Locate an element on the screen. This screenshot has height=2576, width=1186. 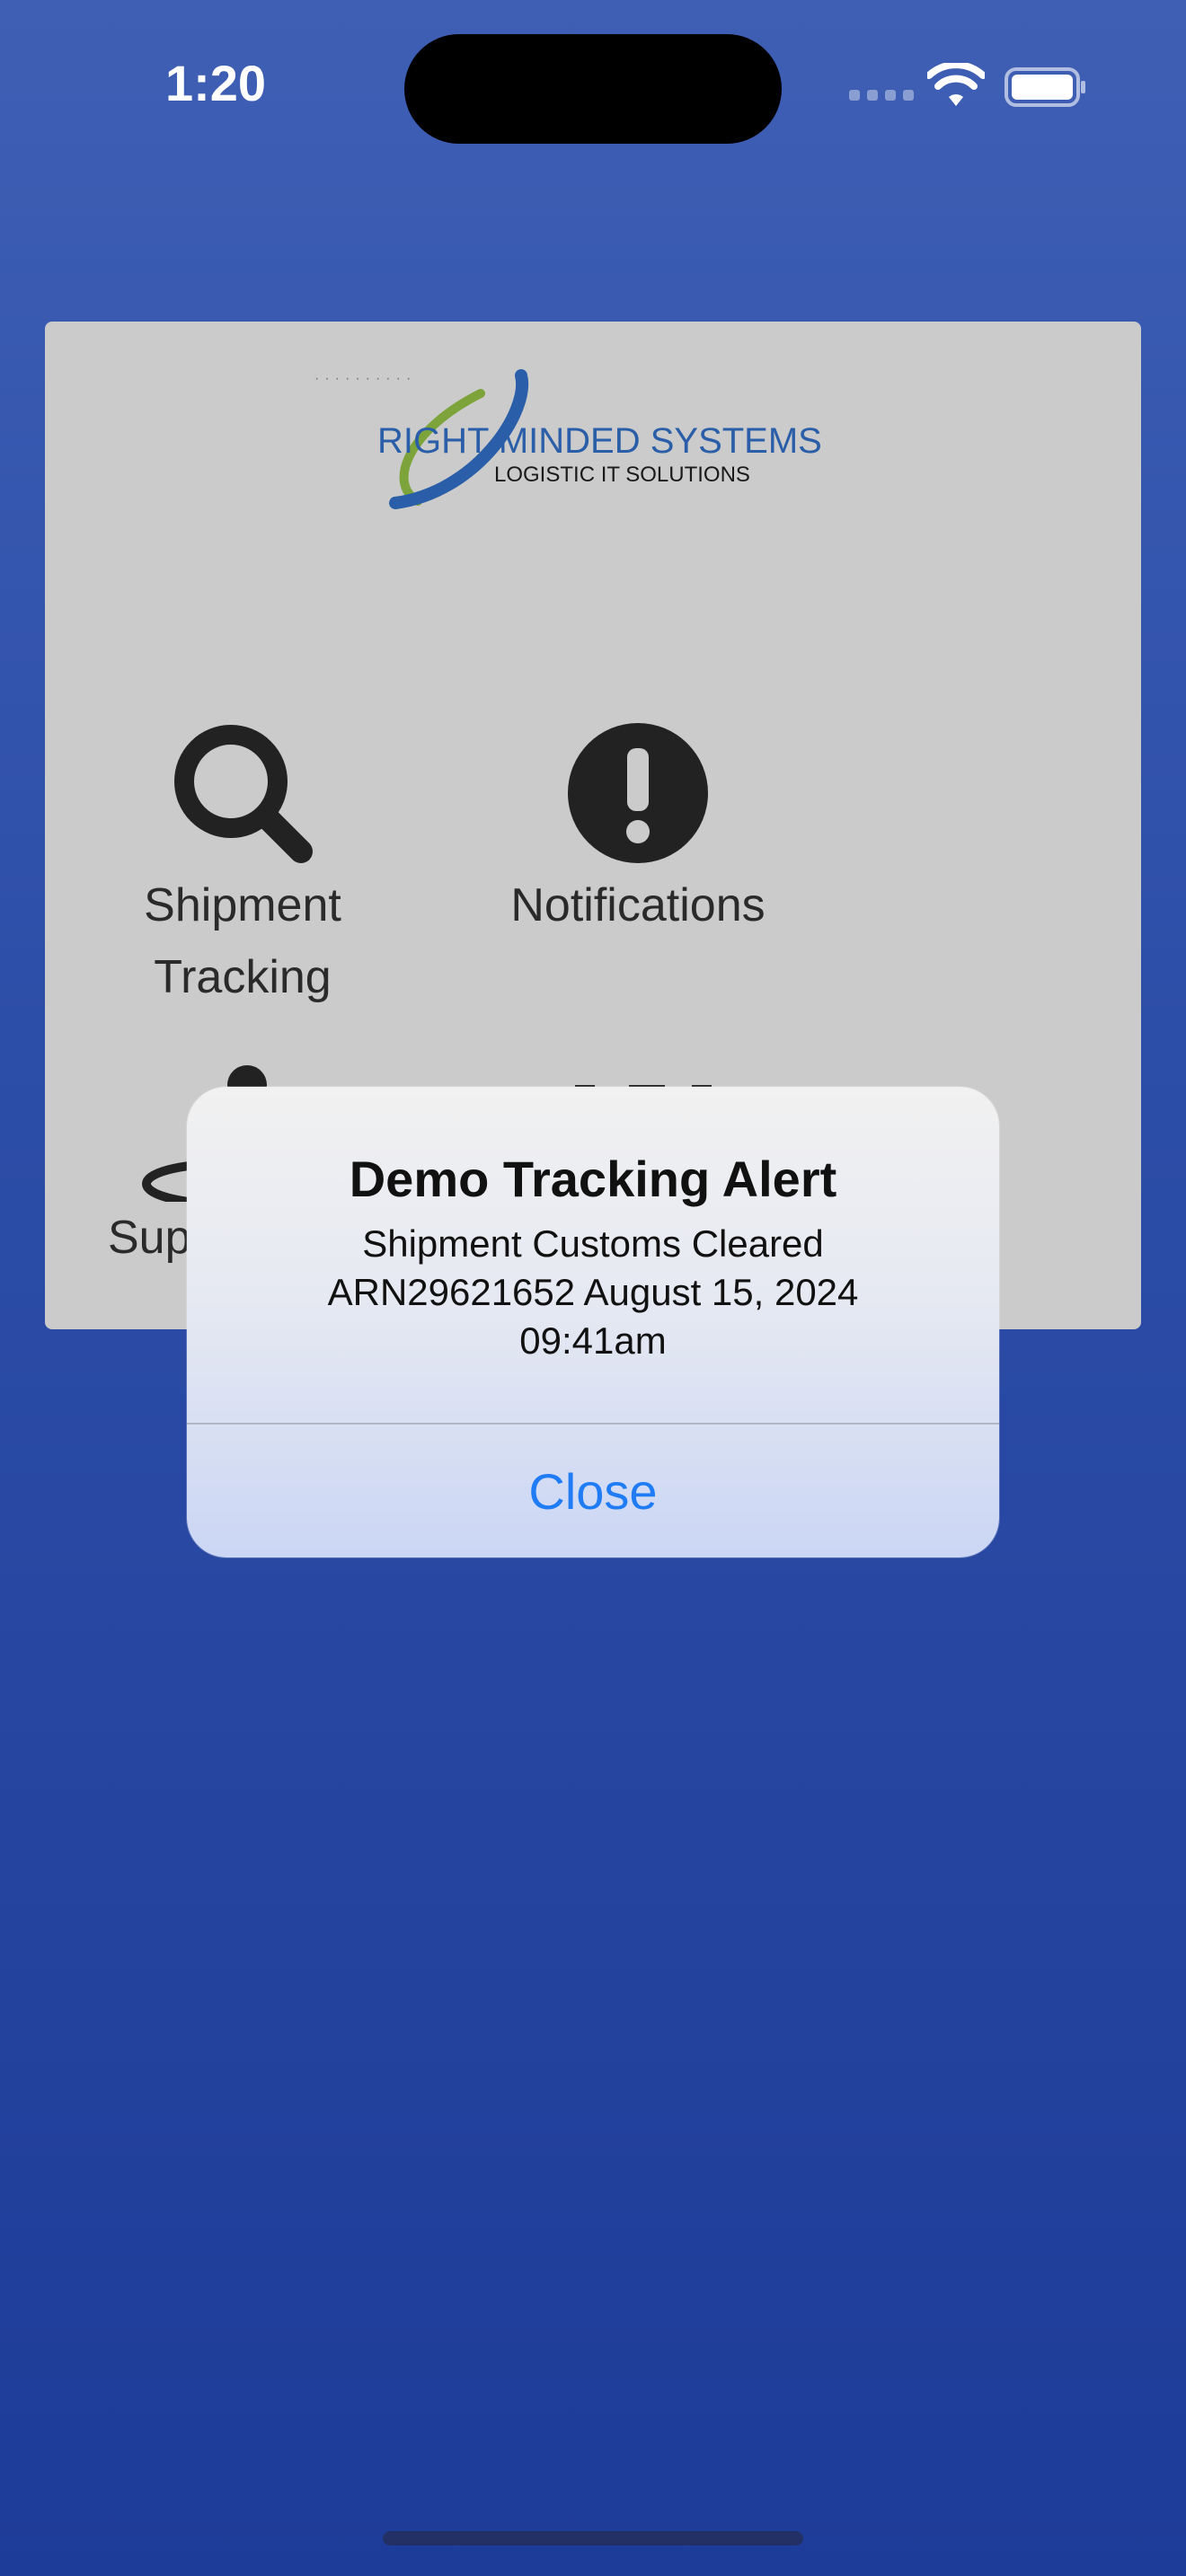
alert-message-line2: ARN29621652 August 15, 2024 is located at coordinates (593, 1292).